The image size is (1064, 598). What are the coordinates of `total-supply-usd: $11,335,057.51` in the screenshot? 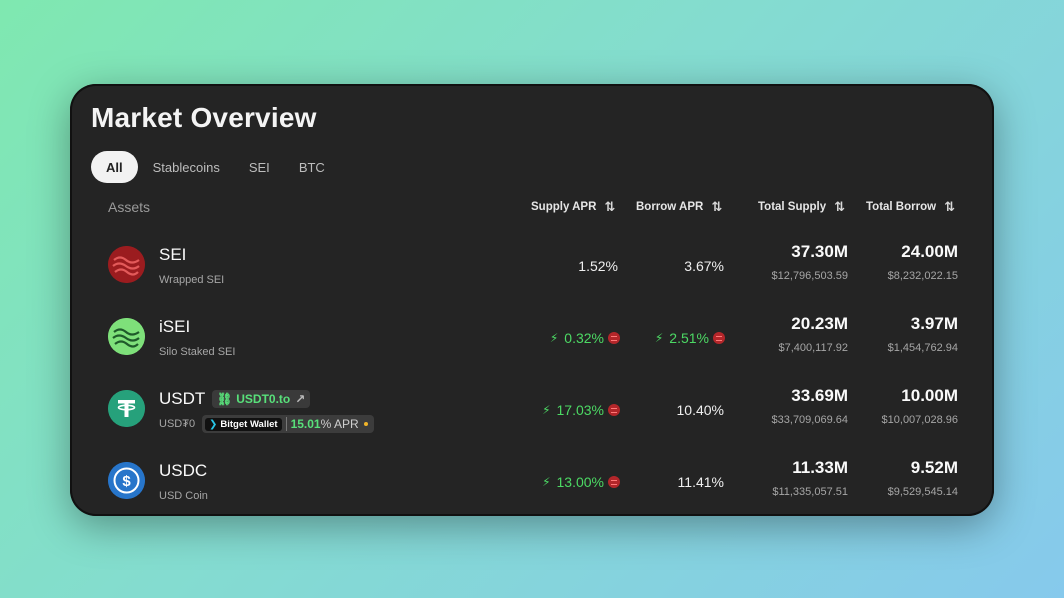 It's located at (810, 492).